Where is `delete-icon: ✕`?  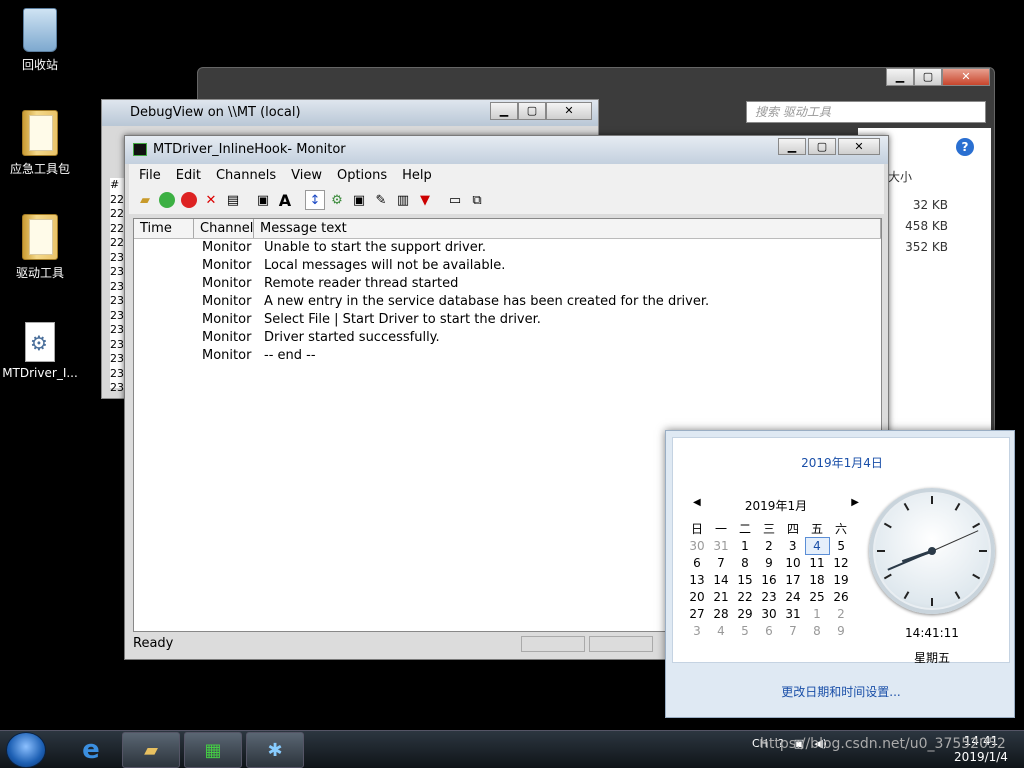 delete-icon: ✕ is located at coordinates (211, 200).